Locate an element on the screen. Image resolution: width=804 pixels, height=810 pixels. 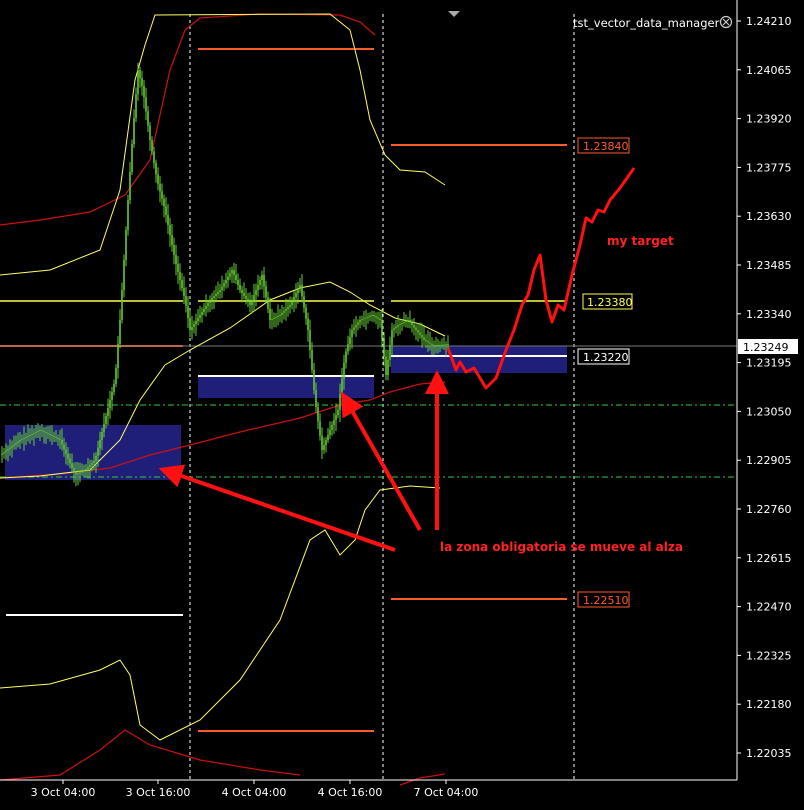
price-tick-label: 1.22325 is located at coordinates (769, 655).